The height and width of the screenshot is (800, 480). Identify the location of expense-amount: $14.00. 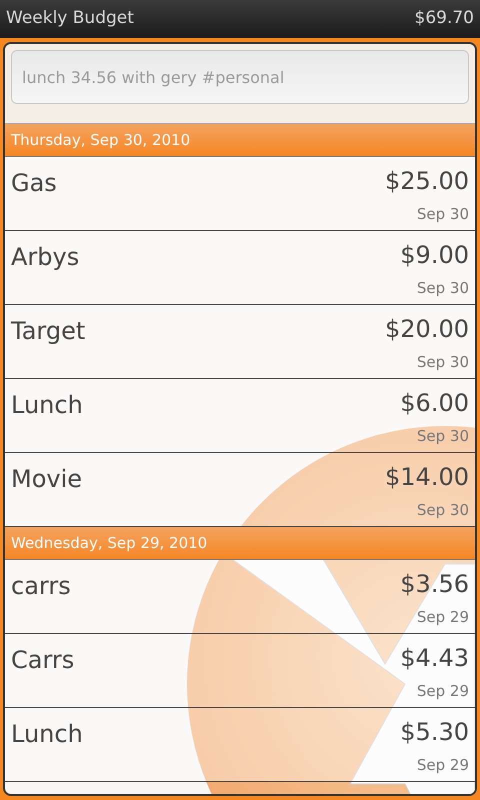
(427, 477).